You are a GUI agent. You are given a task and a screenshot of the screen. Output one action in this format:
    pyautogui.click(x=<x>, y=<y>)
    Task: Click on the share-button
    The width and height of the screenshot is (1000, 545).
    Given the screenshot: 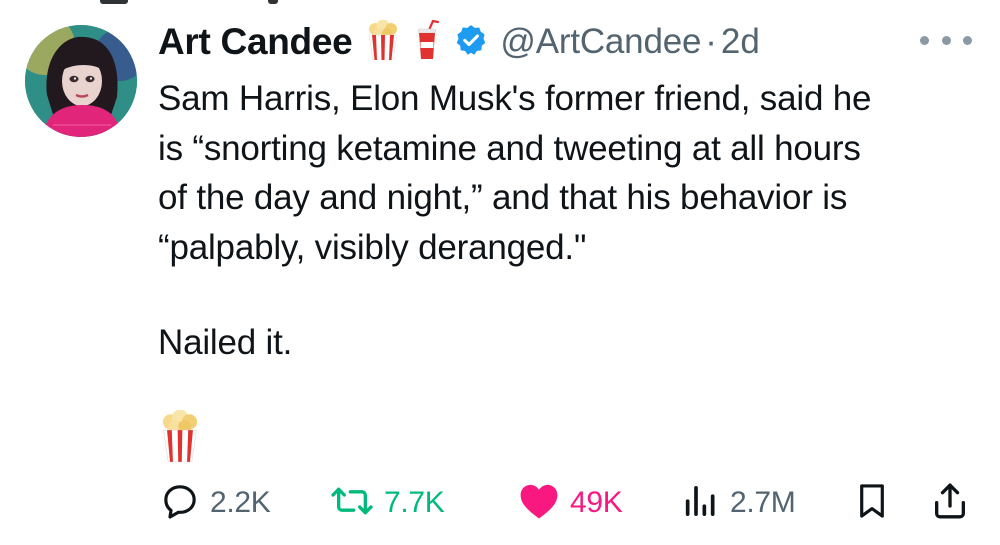 What is the action you would take?
    pyautogui.click(x=950, y=503)
    